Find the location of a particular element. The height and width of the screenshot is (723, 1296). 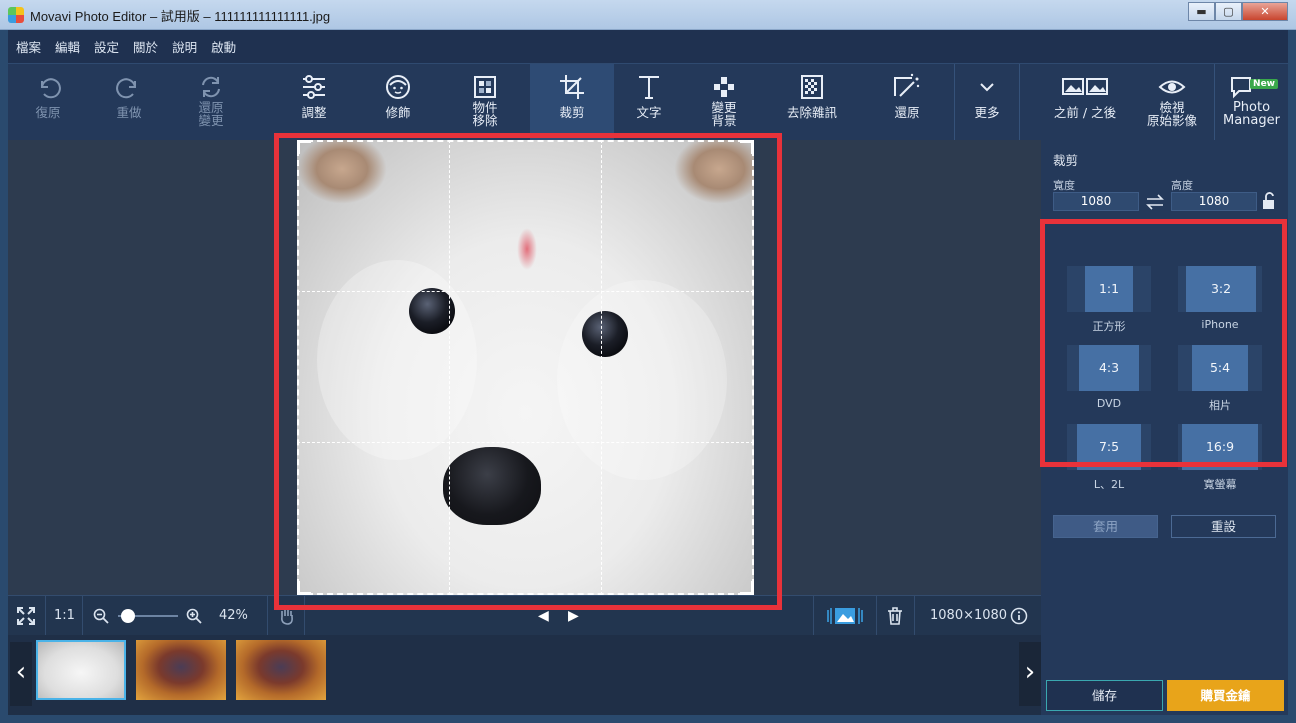

redo-icon is located at coordinates (126, 88).